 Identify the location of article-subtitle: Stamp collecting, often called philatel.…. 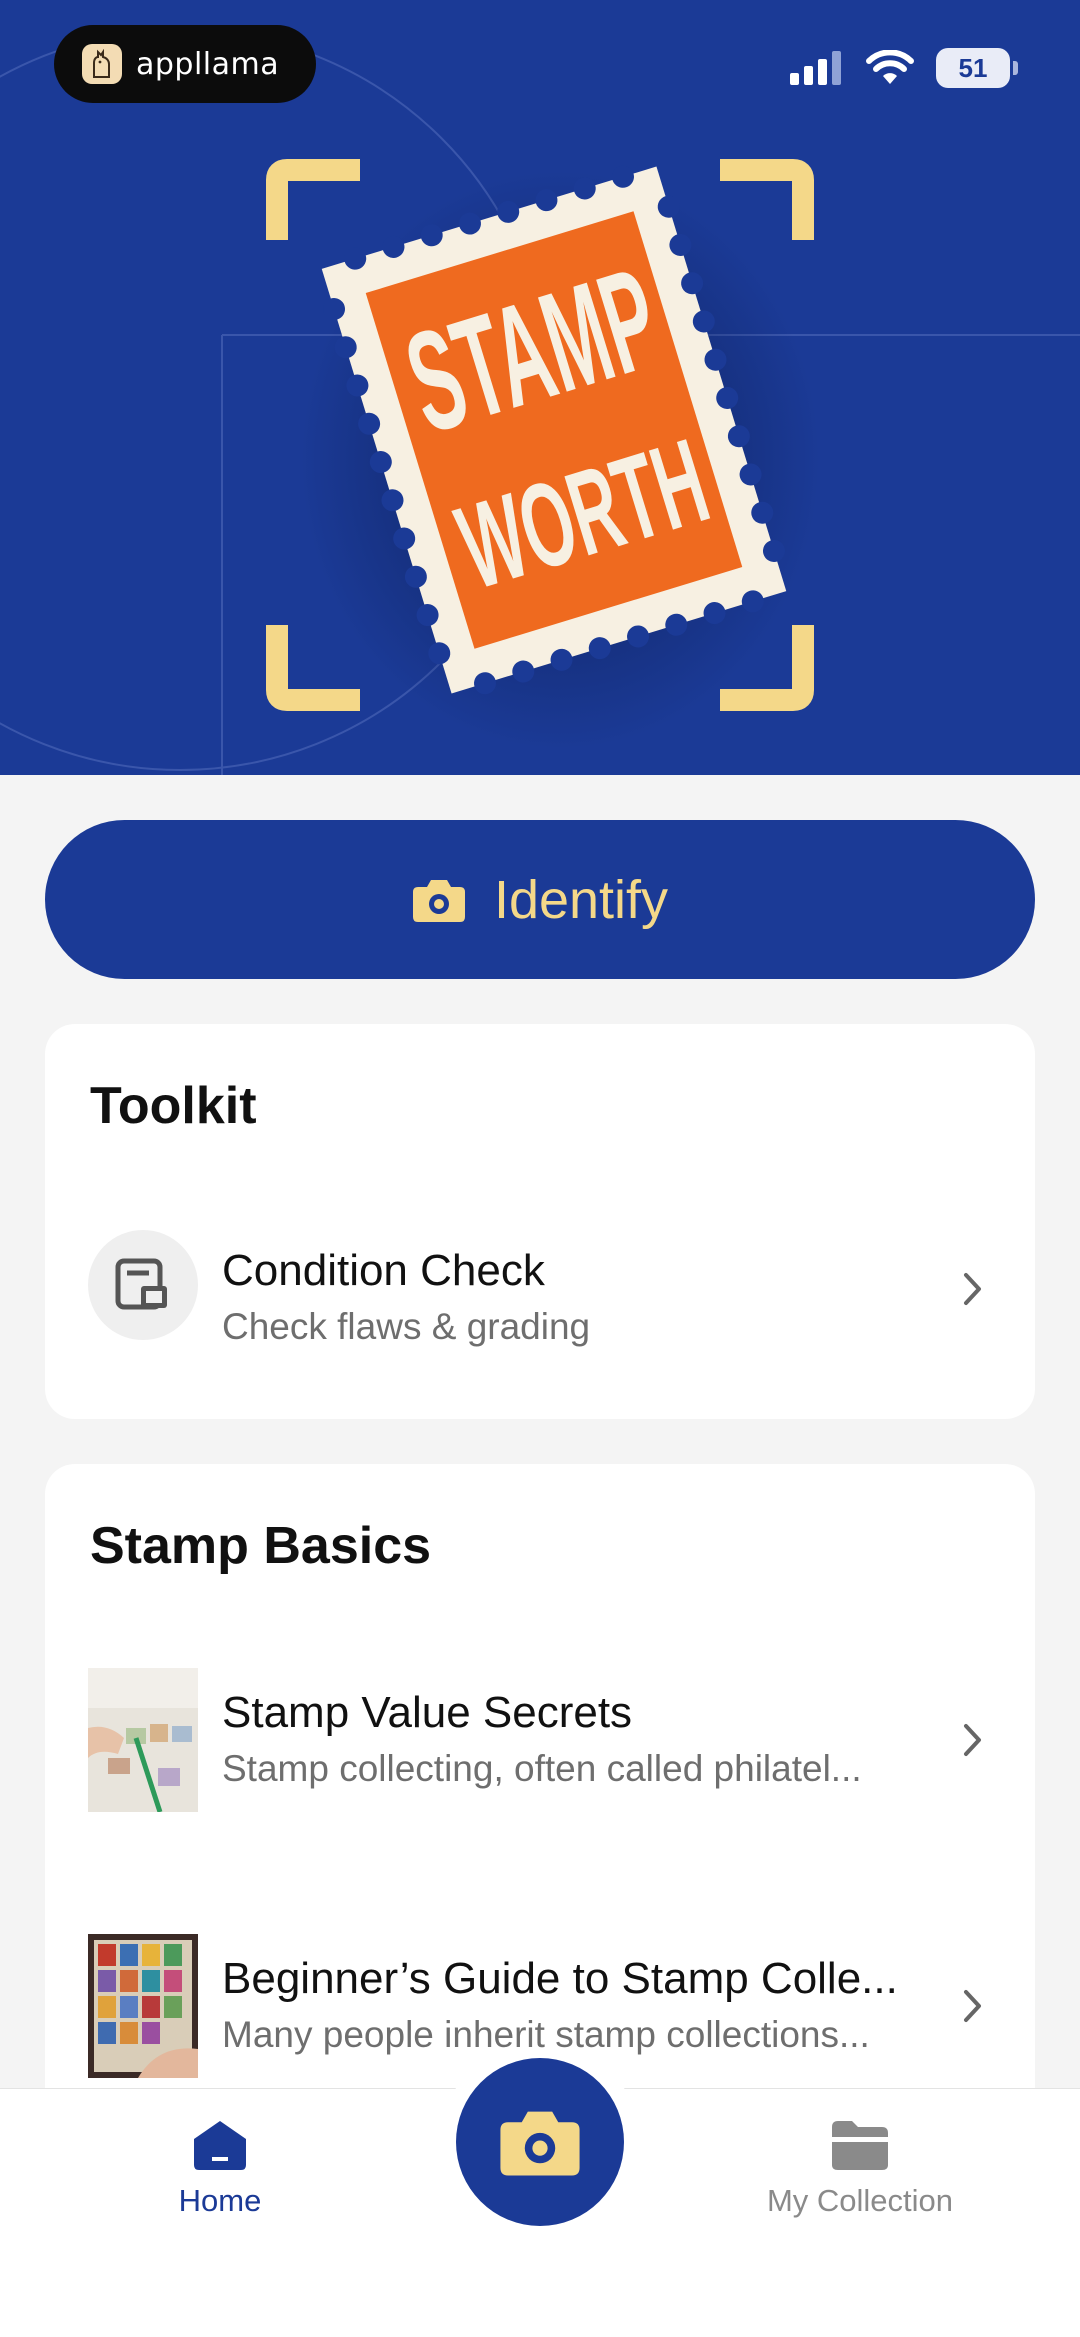
(542, 1768).